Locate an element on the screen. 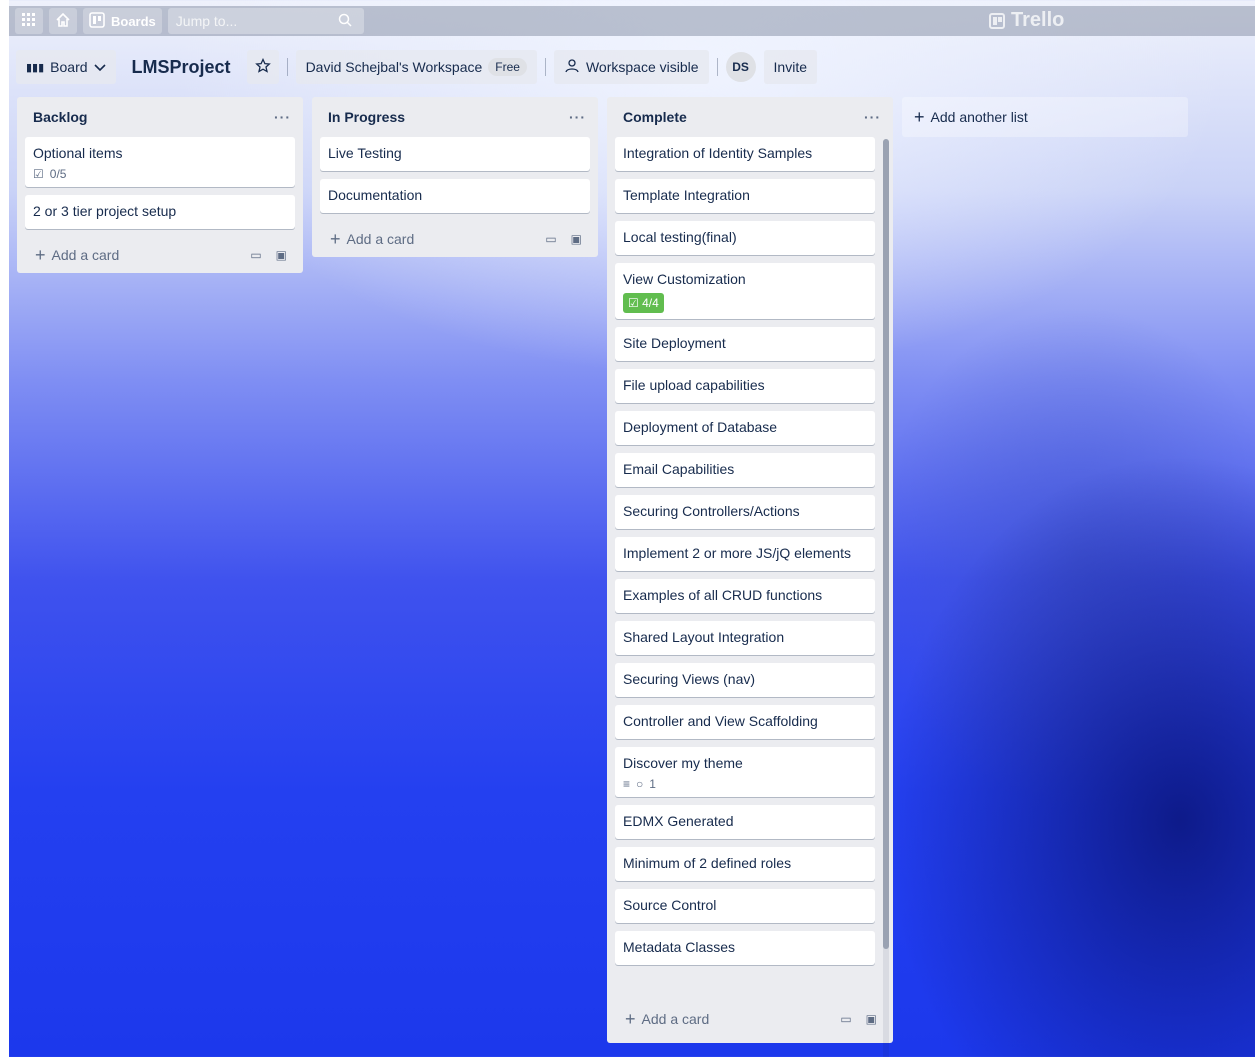  card: Discover my theme ≡ ○ 1 is located at coordinates (745, 772).